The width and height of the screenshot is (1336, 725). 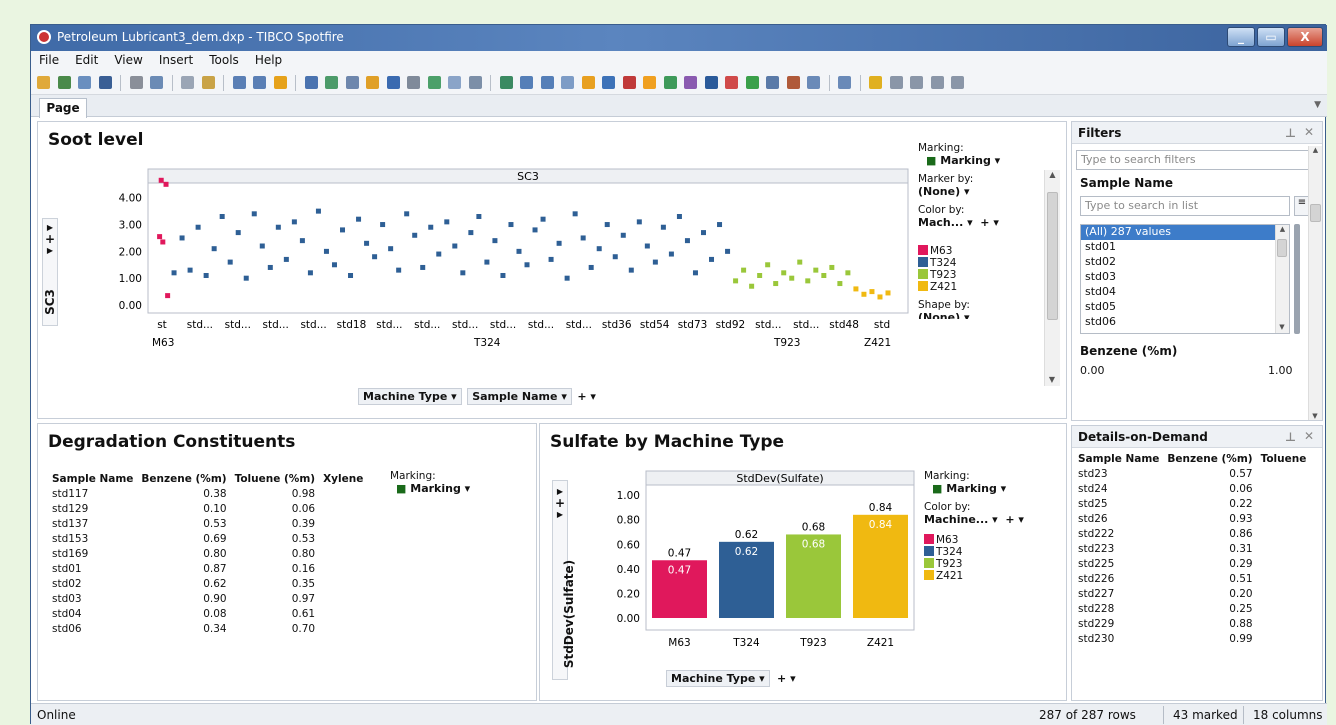 What do you see at coordinates (588, 82) in the screenshot?
I see `bar-chart-icon` at bounding box center [588, 82].